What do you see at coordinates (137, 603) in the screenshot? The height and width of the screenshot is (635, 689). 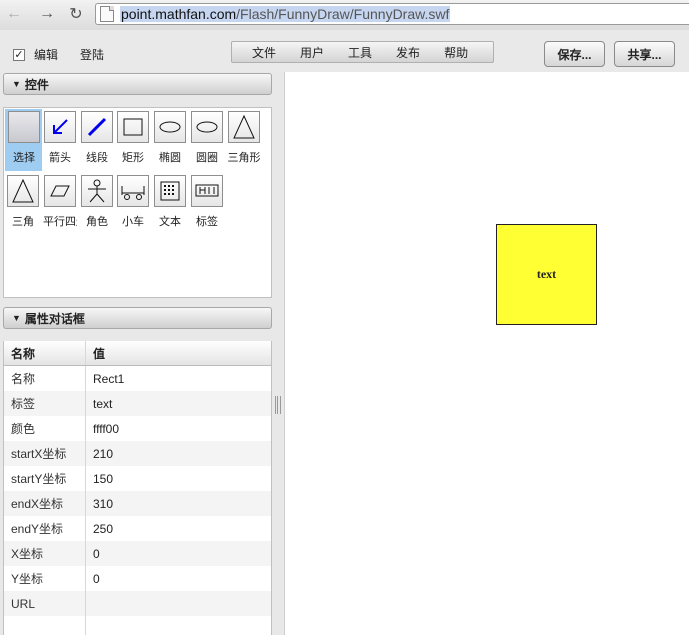 I see `table-row: URL` at bounding box center [137, 603].